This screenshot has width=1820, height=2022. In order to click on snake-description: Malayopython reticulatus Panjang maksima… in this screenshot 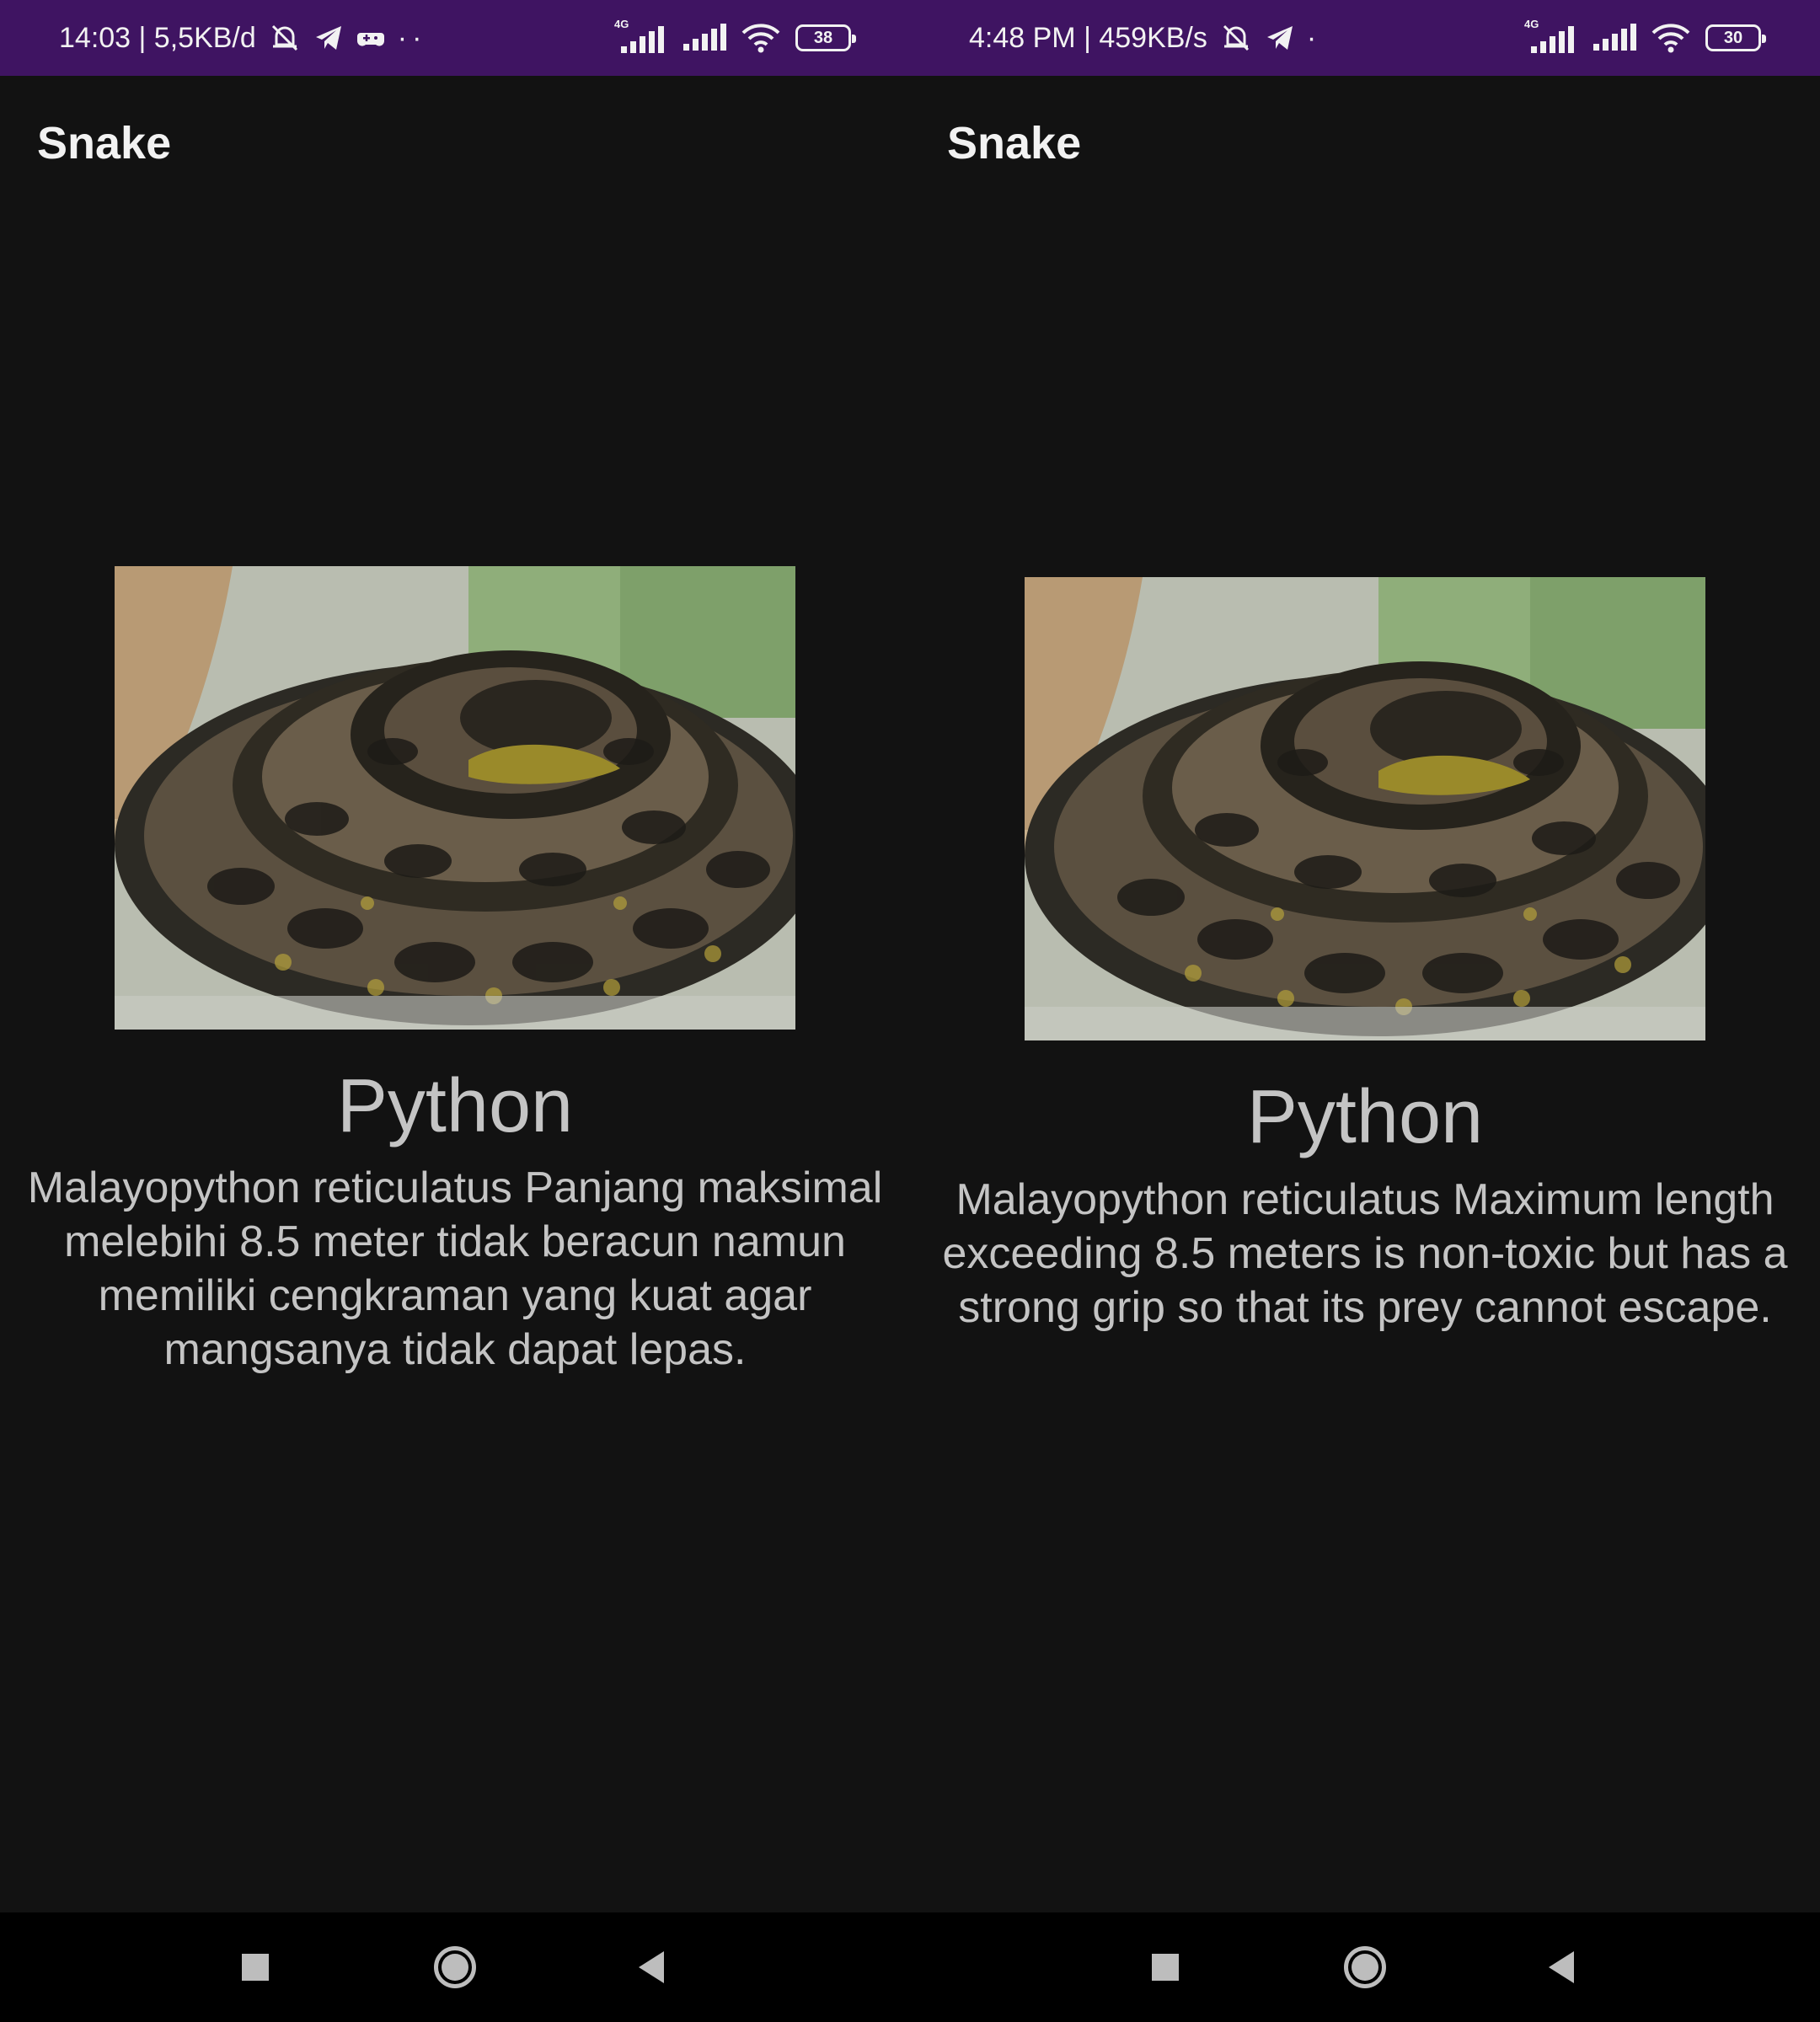, I will do `click(455, 1268)`.